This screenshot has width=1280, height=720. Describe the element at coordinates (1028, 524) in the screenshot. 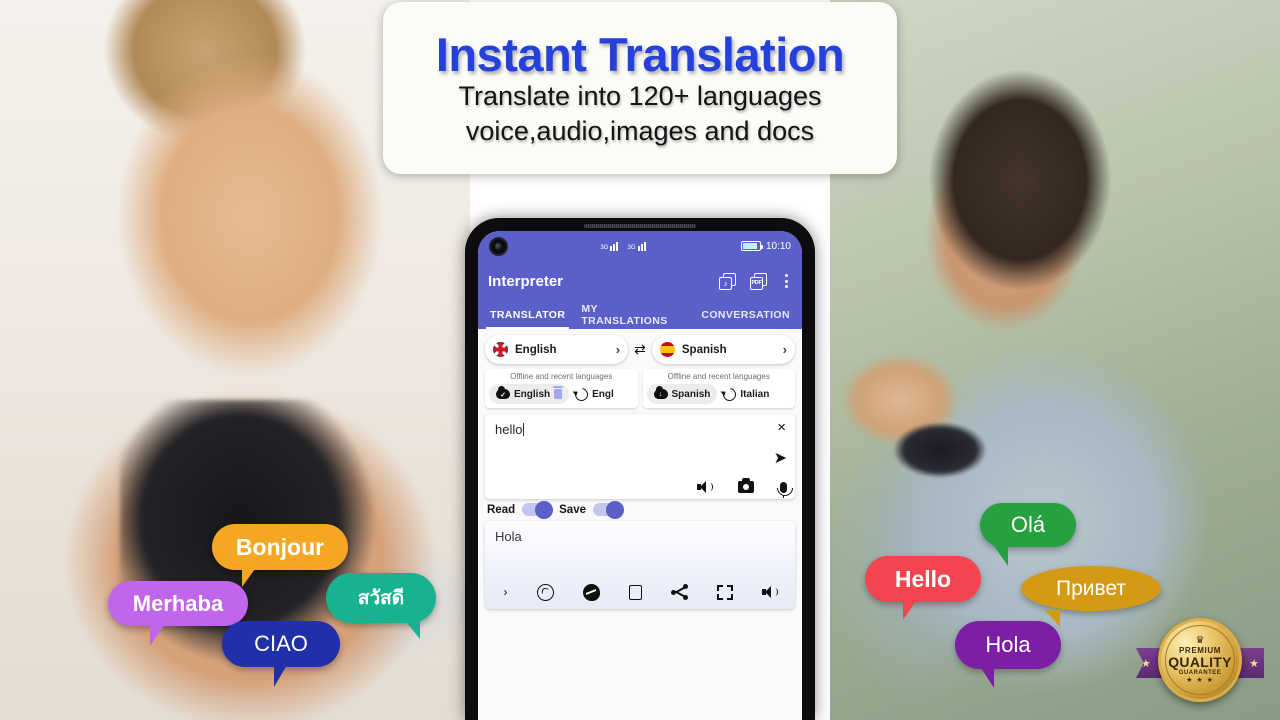

I see `speech-bubble-ola-text: Olá` at that location.